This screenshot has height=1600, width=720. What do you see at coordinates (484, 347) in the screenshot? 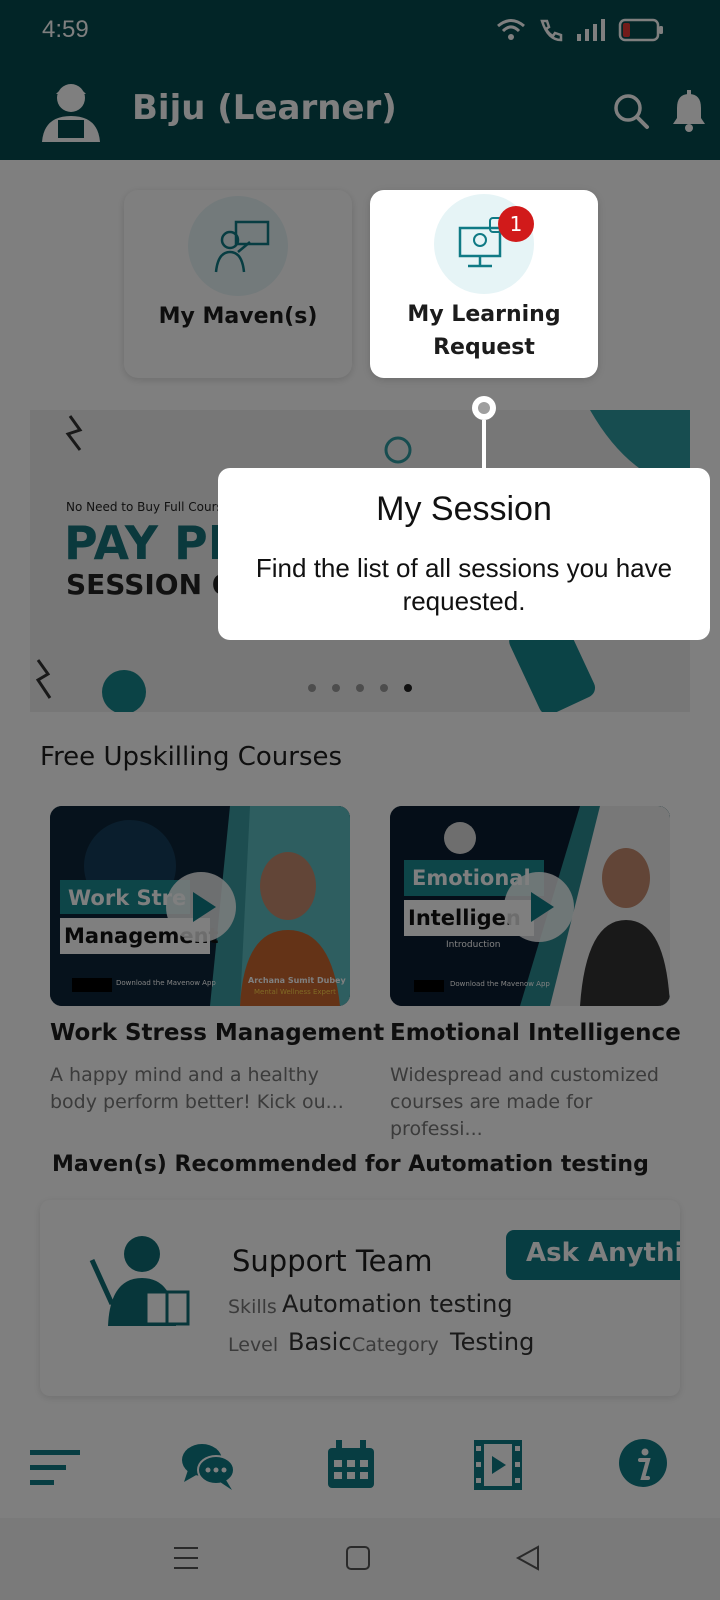
I see `learning-request-label-line2: Request` at bounding box center [484, 347].